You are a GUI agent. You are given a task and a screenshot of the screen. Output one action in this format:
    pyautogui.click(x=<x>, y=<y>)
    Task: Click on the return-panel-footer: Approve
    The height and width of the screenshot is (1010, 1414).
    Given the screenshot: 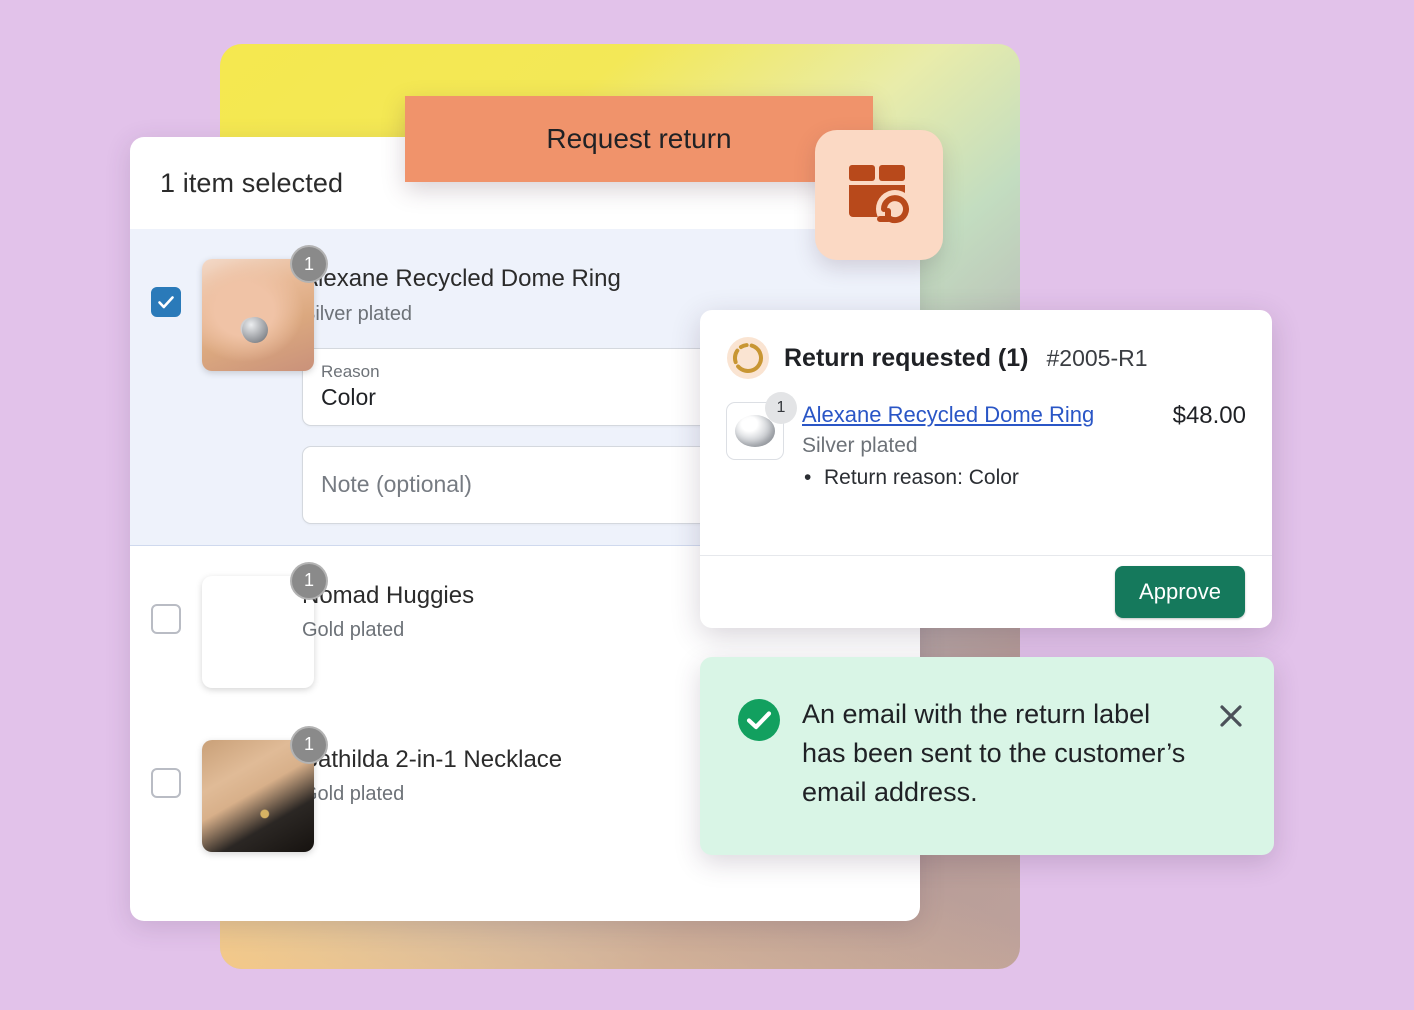 What is the action you would take?
    pyautogui.click(x=986, y=591)
    